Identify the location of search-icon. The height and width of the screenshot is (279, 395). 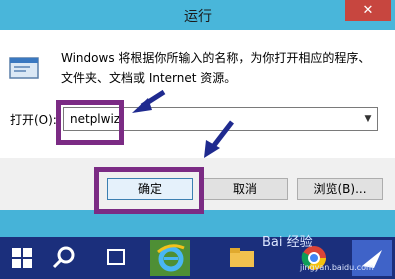
(64, 258).